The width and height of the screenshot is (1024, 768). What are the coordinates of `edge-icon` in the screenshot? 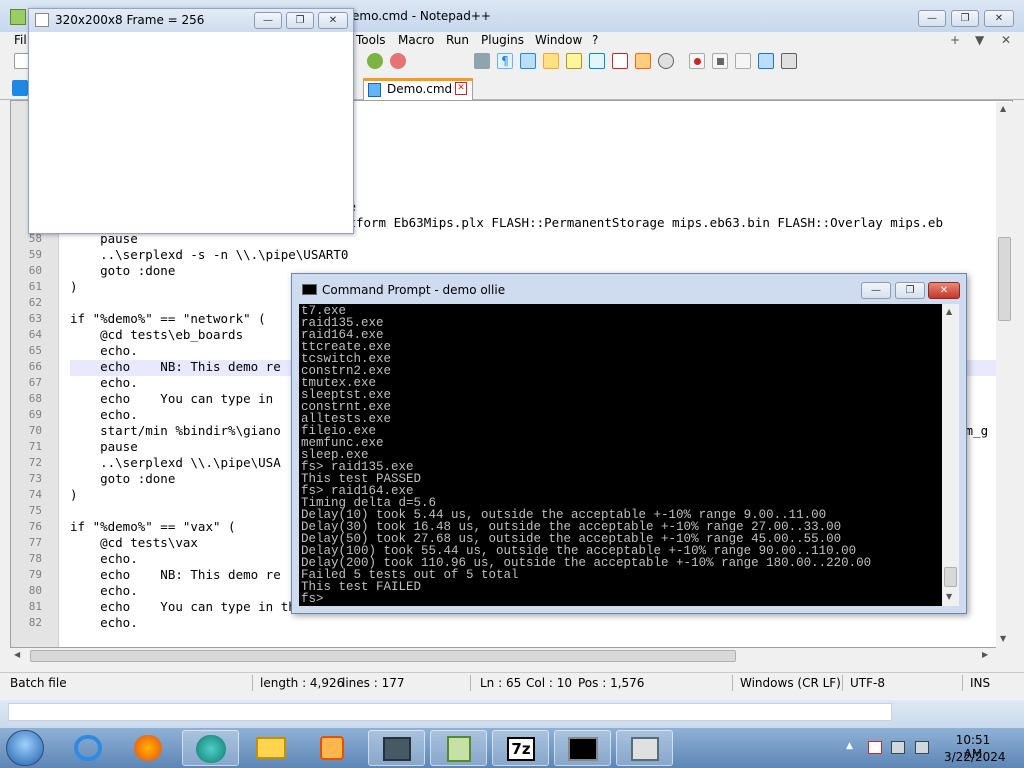 It's located at (210, 748).